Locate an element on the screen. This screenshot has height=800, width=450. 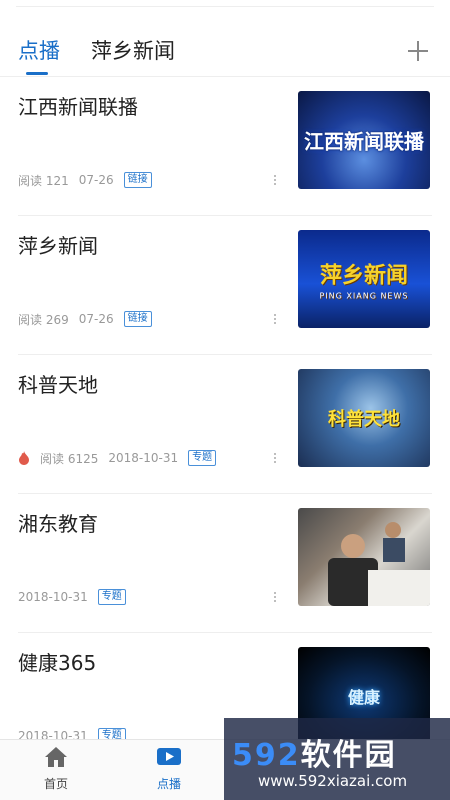
thumbnail-caption: 萍乡新闻 PING XIANG NEWS is located at coordinates (364, 279).